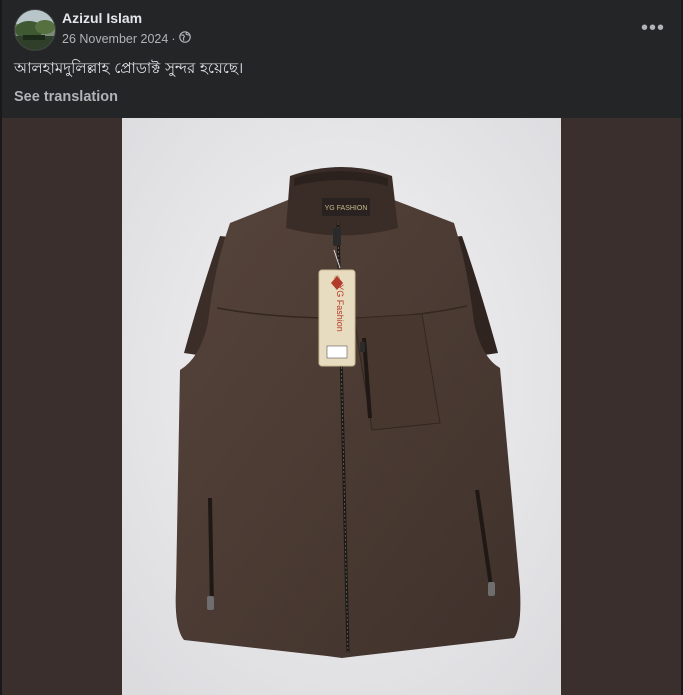 The width and height of the screenshot is (683, 695). I want to click on more-options-button: •••, so click(653, 28).